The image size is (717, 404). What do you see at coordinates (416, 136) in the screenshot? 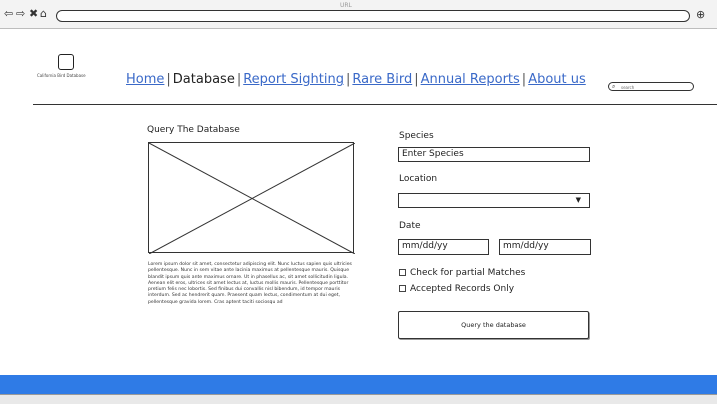
I see `species-label: Species` at bounding box center [416, 136].